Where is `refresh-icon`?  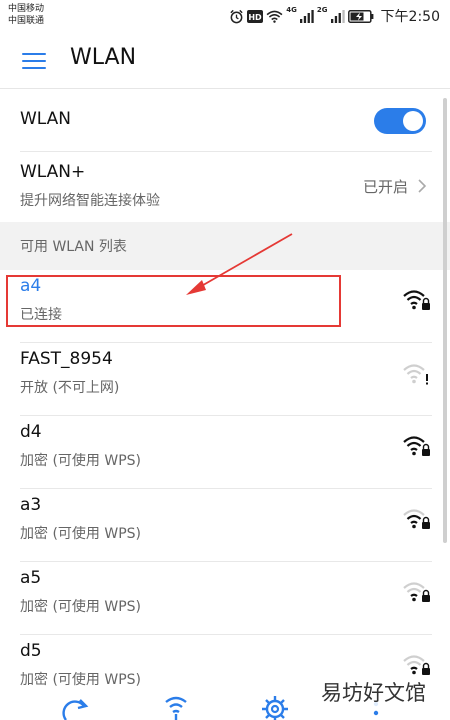 refresh-icon is located at coordinates (76, 707).